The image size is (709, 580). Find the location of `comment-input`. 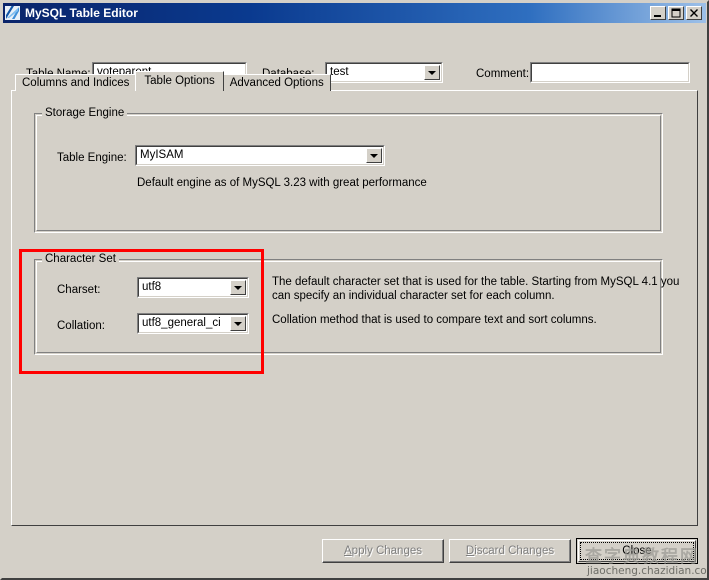

comment-input is located at coordinates (610, 72).